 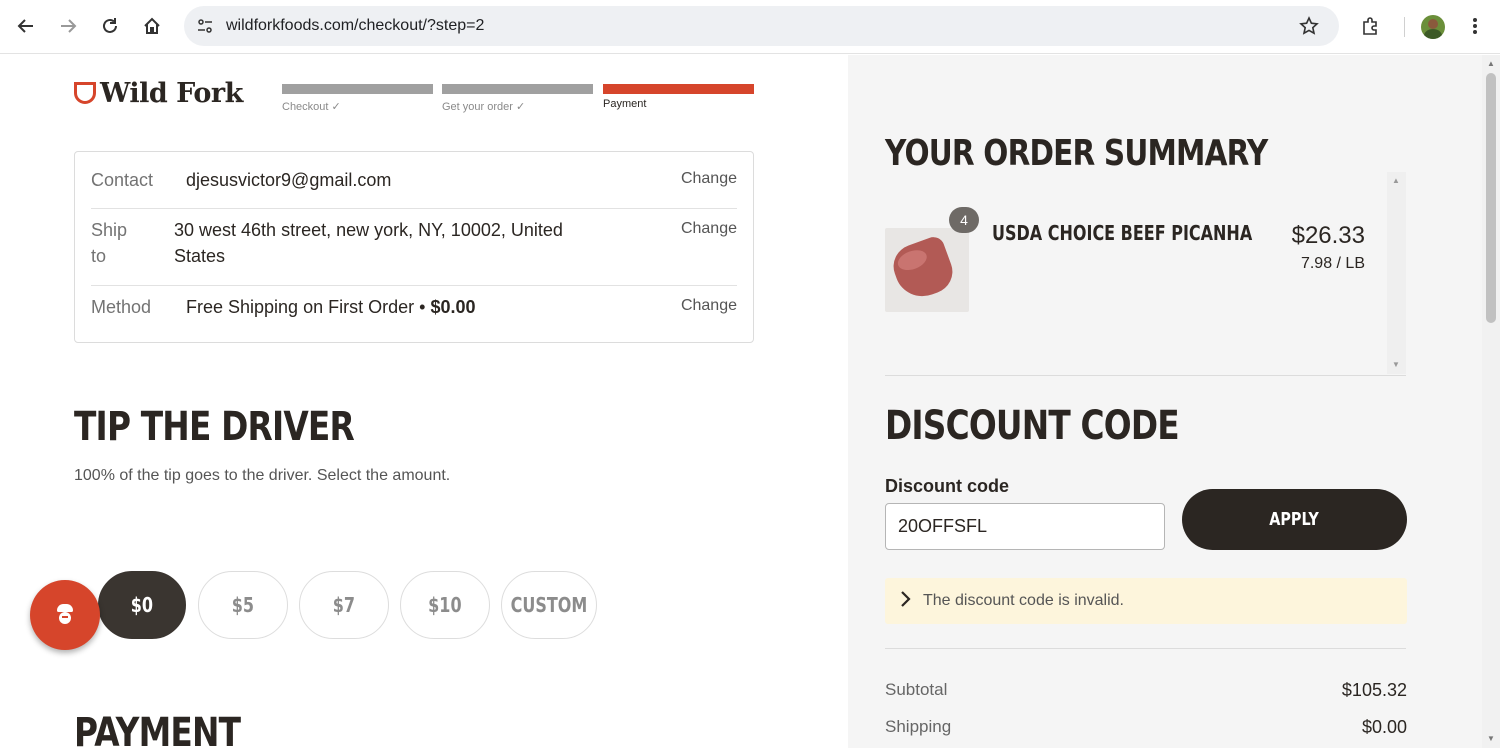 I want to click on tip-option-0: $0, so click(x=142, y=605).